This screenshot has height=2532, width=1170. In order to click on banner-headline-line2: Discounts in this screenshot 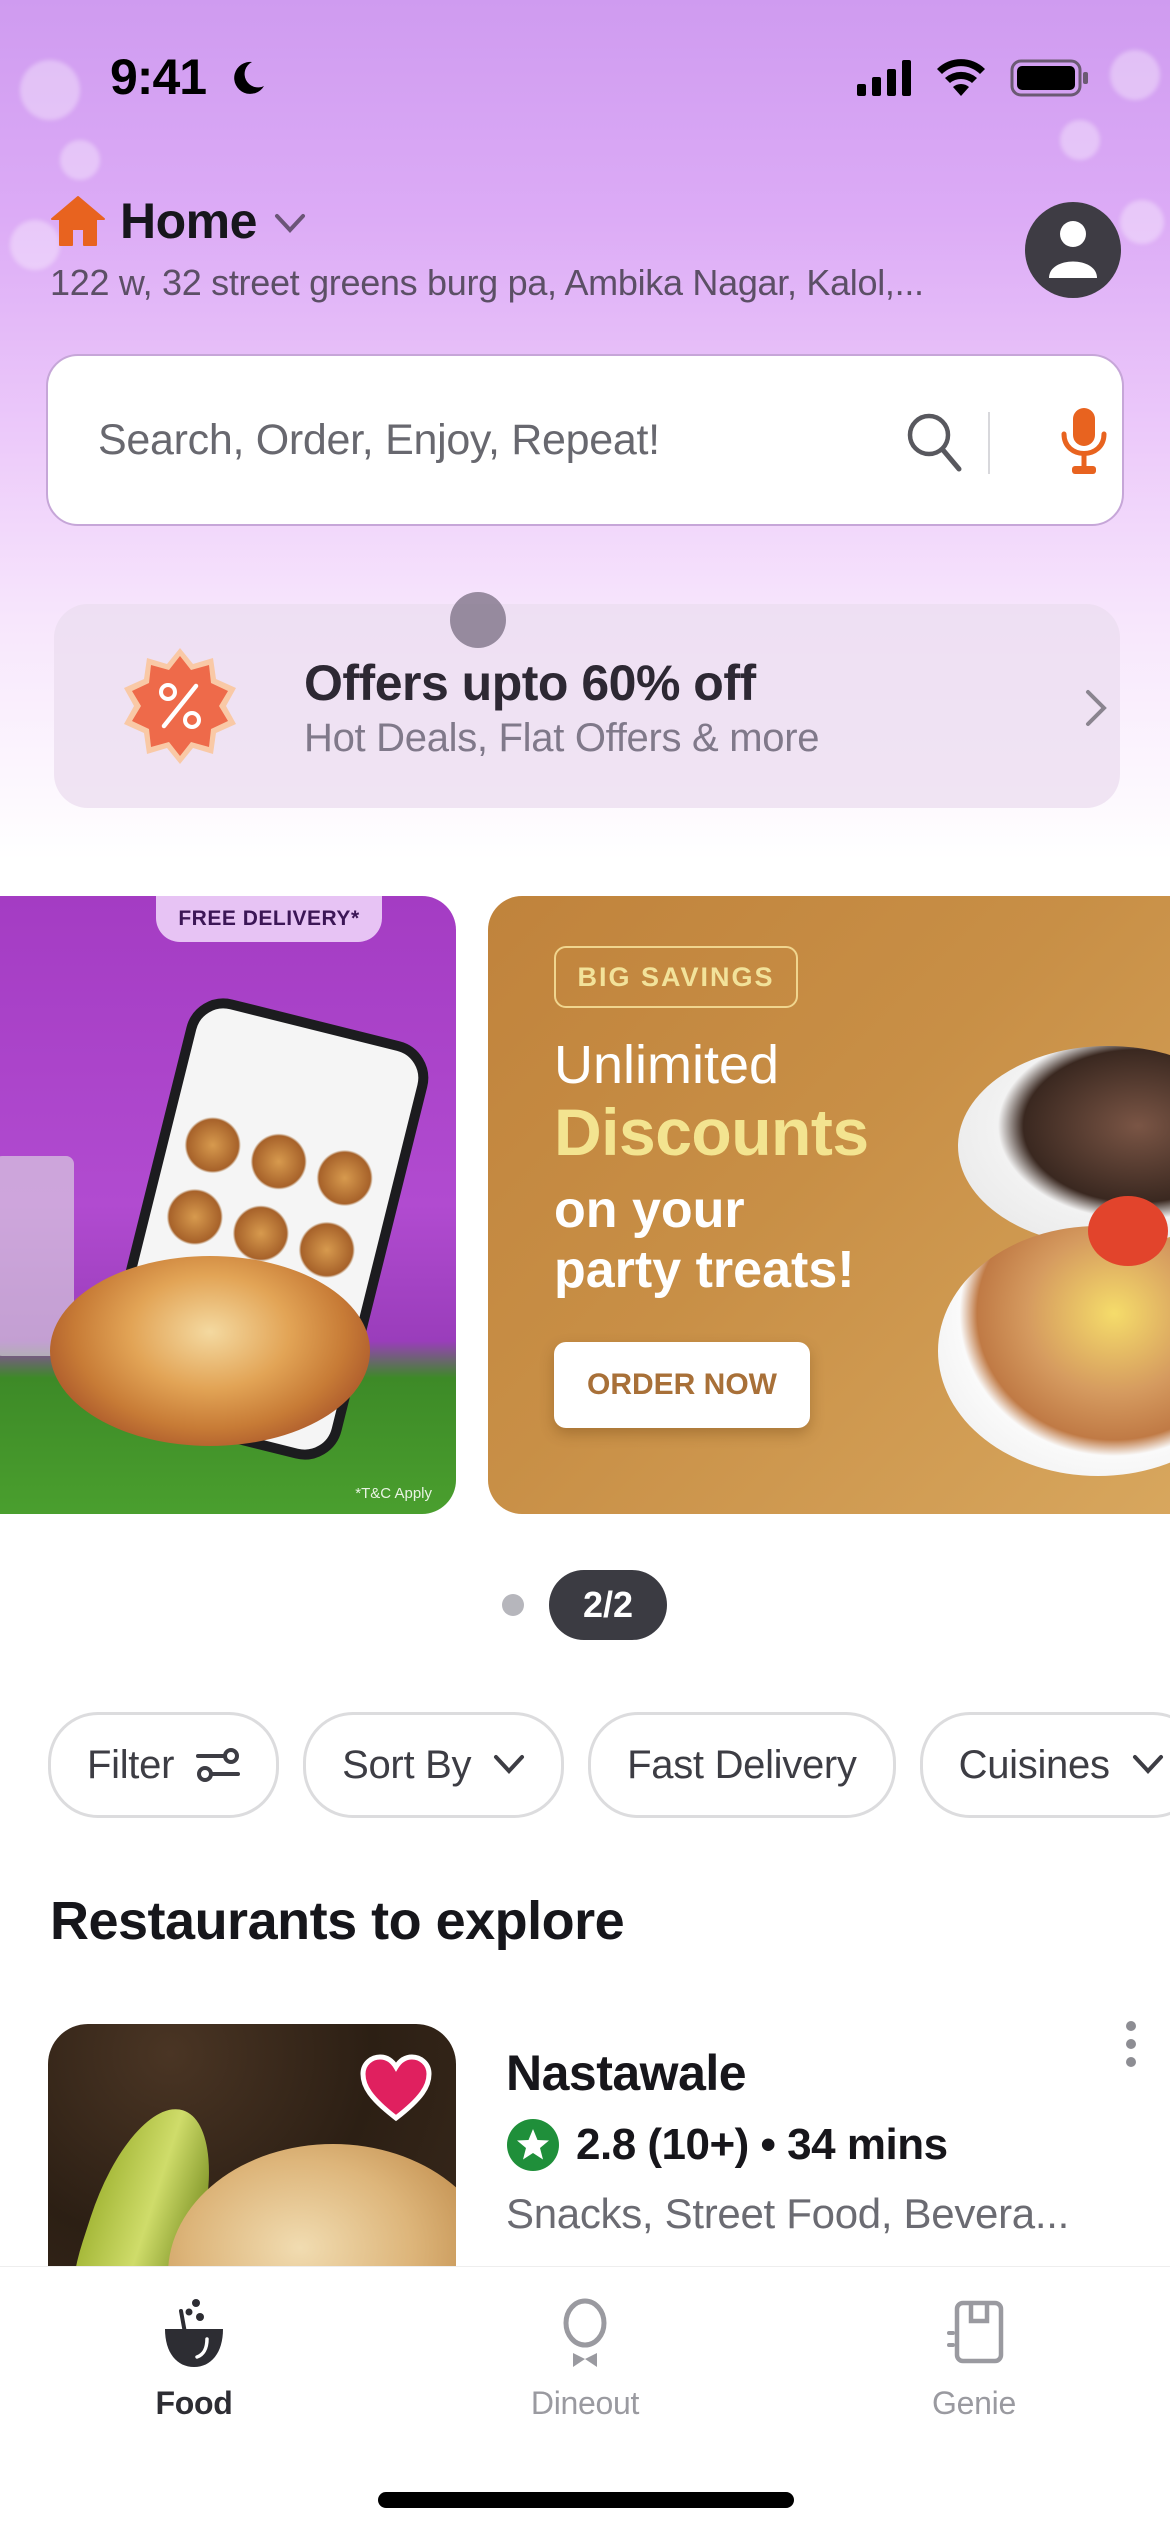, I will do `click(711, 1132)`.